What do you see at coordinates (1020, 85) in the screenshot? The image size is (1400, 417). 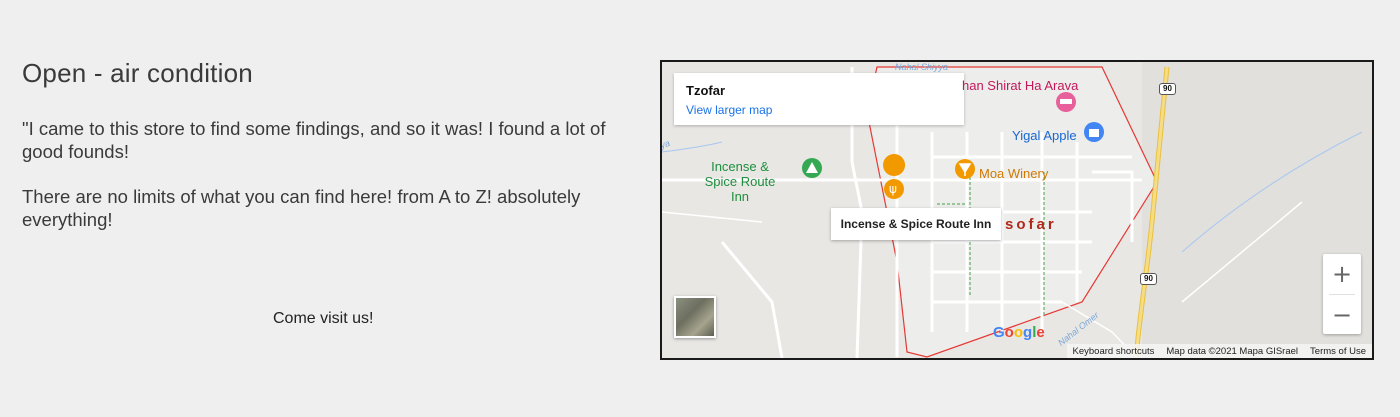 I see `hotel-label: han Shirat Ha Arava` at bounding box center [1020, 85].